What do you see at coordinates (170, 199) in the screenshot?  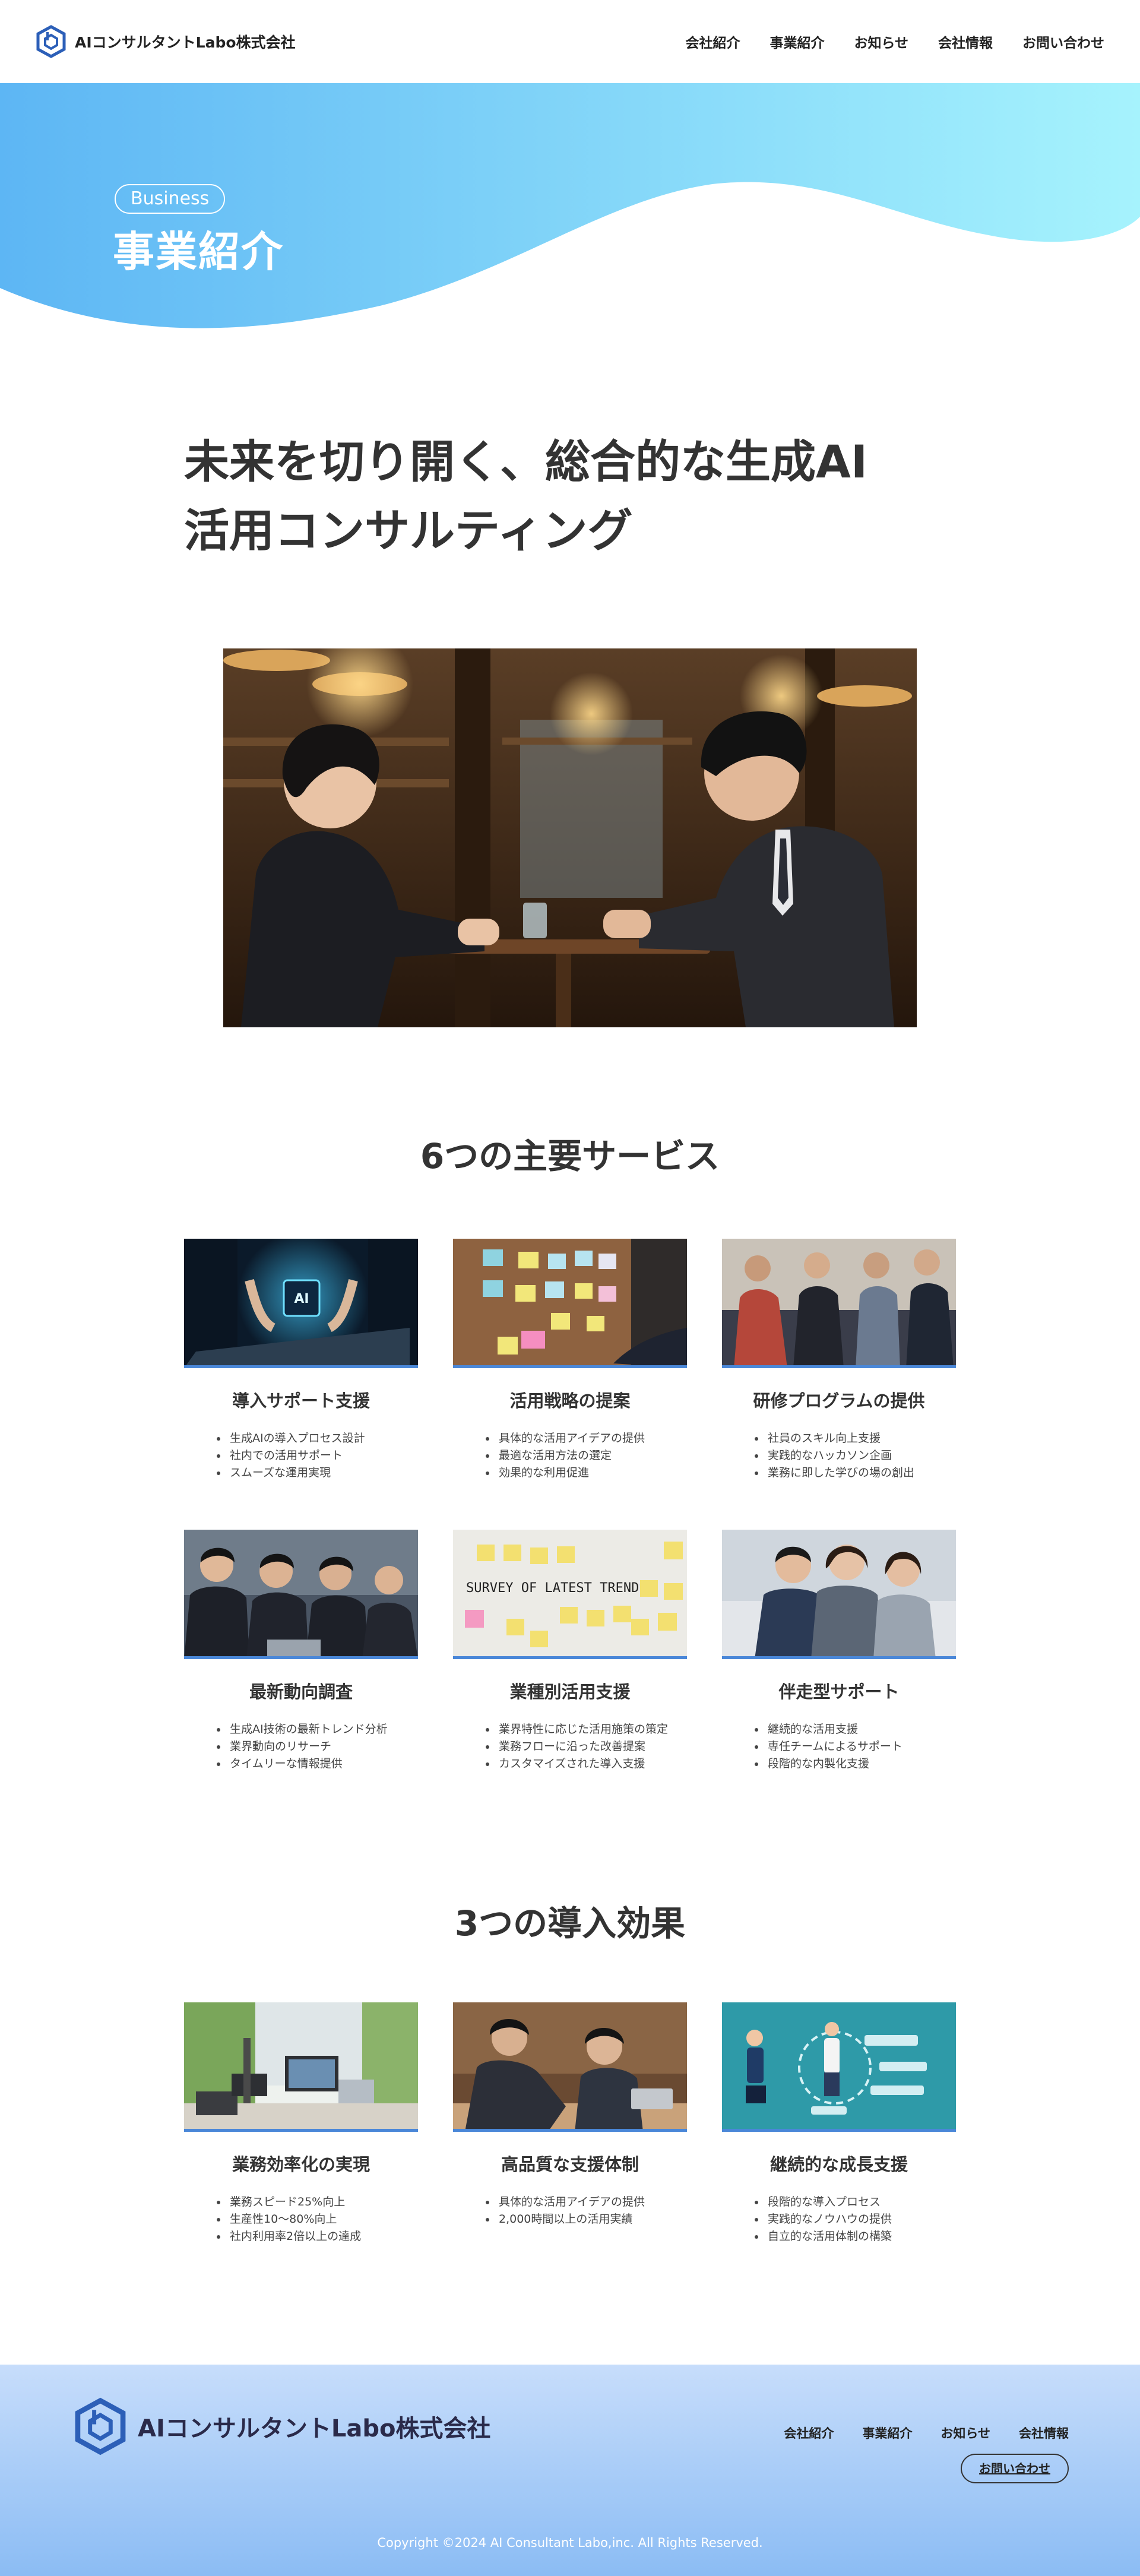 I see `hero-badge: Business` at bounding box center [170, 199].